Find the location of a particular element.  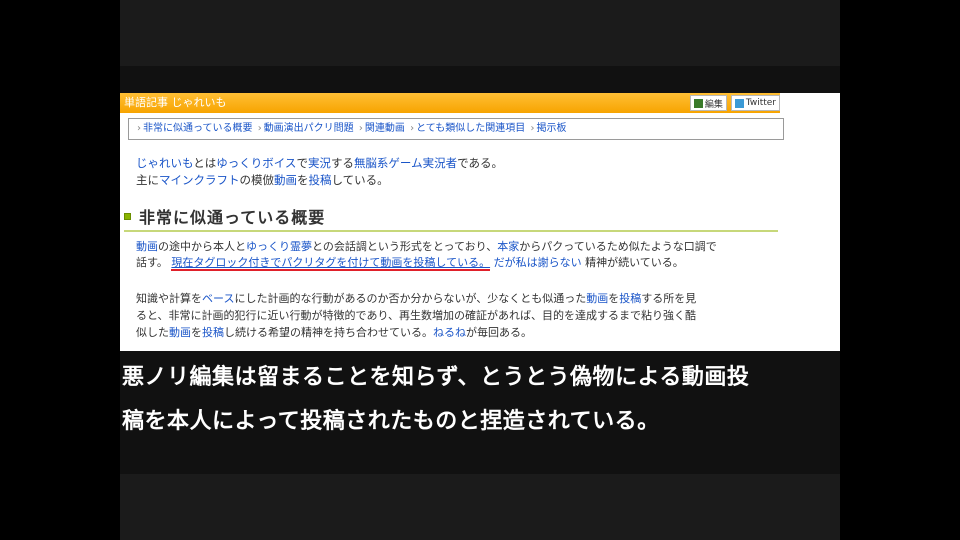

inline-text: からパクっているため似たような口調で is located at coordinates (618, 246).